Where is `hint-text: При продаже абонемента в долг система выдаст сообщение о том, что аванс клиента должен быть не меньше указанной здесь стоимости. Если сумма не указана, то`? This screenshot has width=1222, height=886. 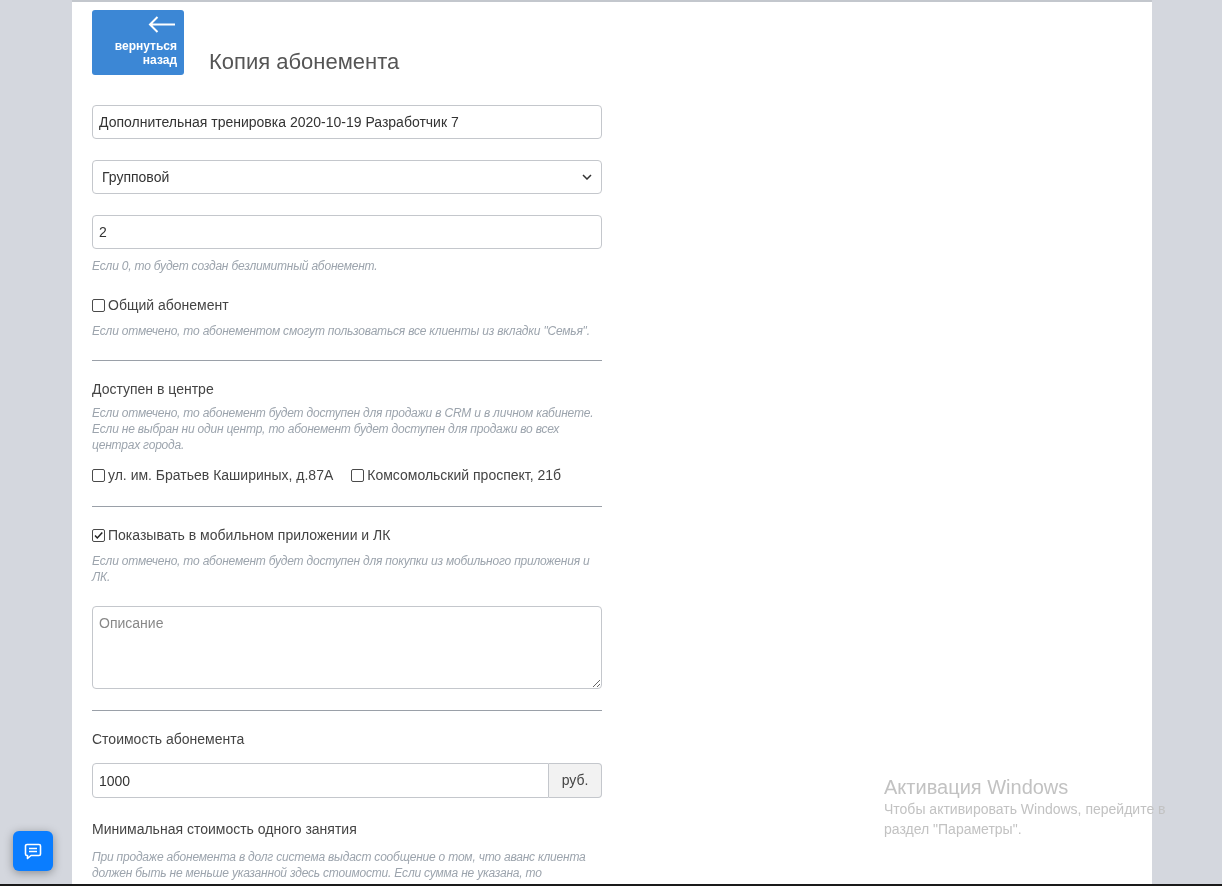
hint-text: При продаже абонемента в долг система выдаст сообщение о том, что аванс клиента должен быть не меньше указанной здесь стоимости. Если сумма не указана, то is located at coordinates (339, 865).